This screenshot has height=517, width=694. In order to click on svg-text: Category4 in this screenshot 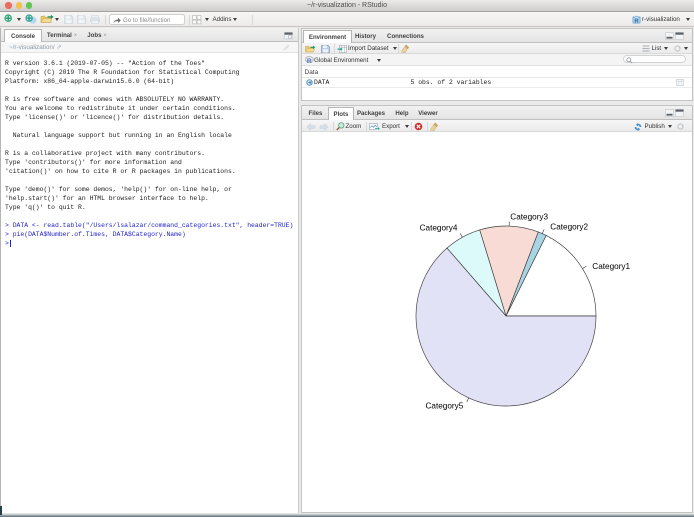, I will do `click(439, 228)`.